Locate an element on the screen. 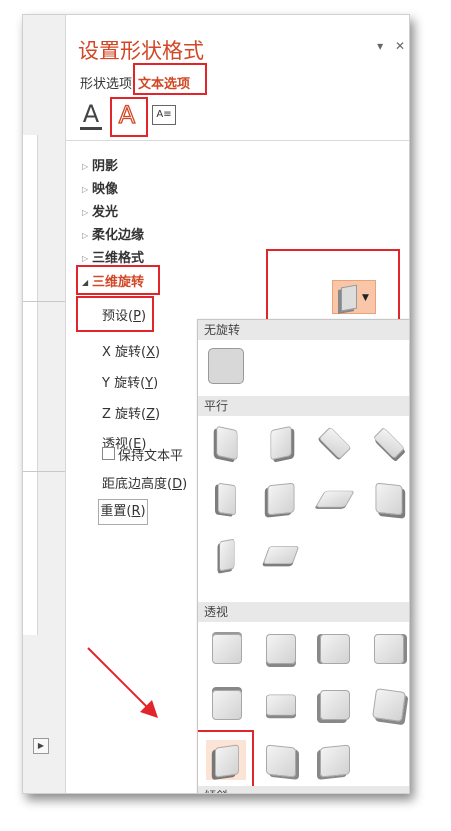 The width and height of the screenshot is (451, 831). svg-text: A is located at coordinates (127, 114).